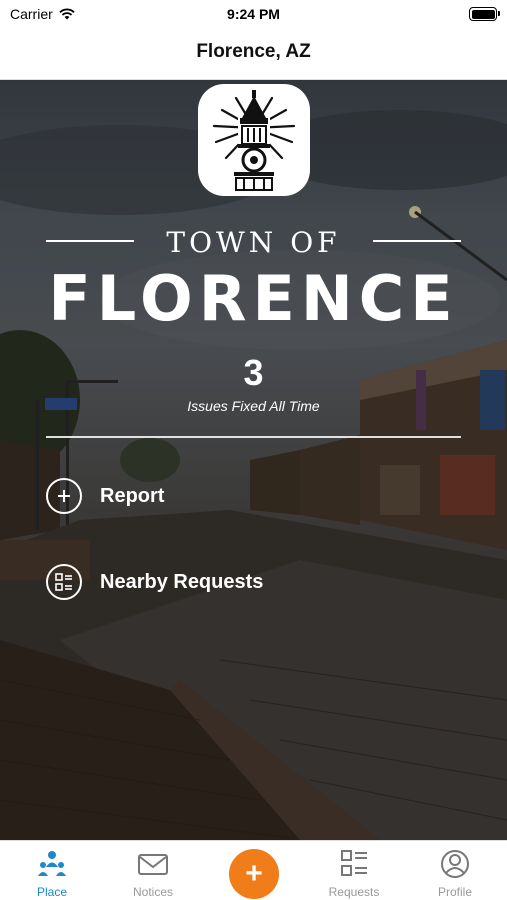 The image size is (507, 900). I want to click on tab-bar: Place Notices + Requests Profile, so click(253, 870).